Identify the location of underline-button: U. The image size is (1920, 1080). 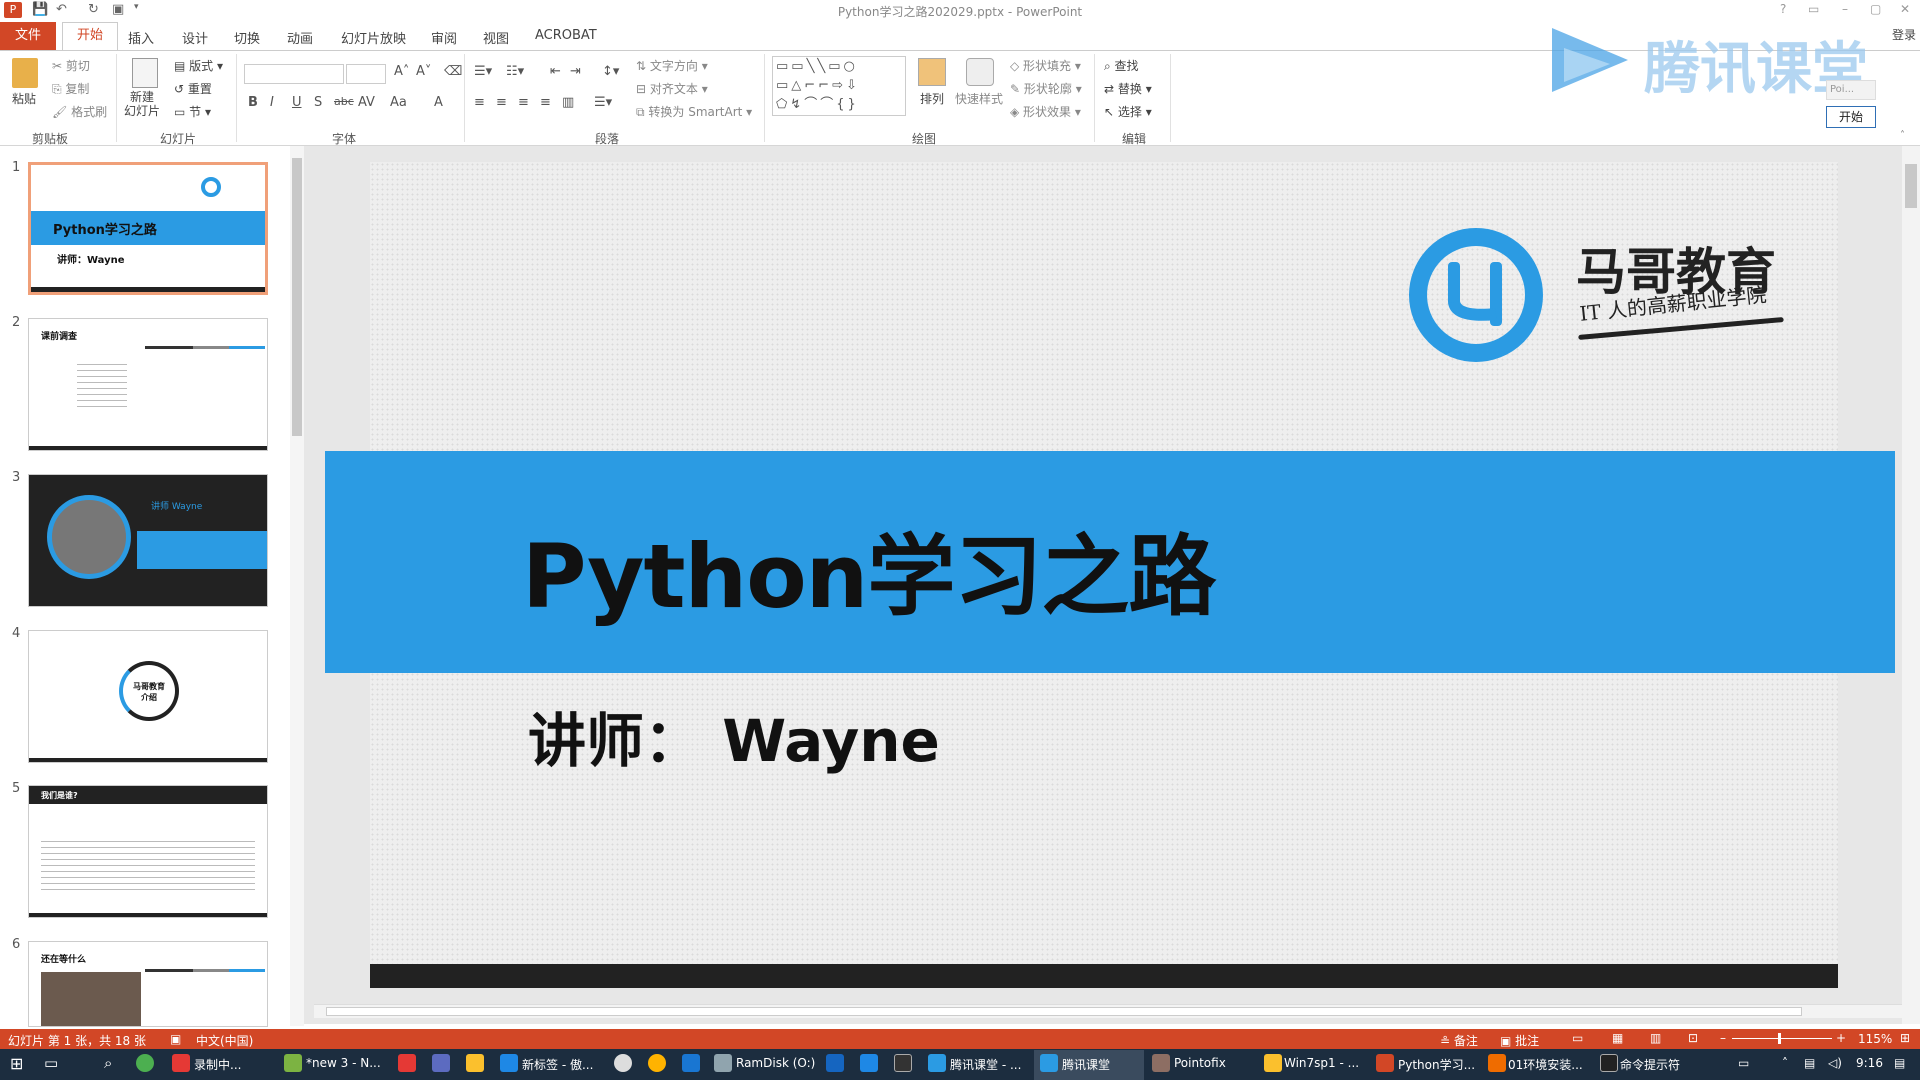
(297, 102).